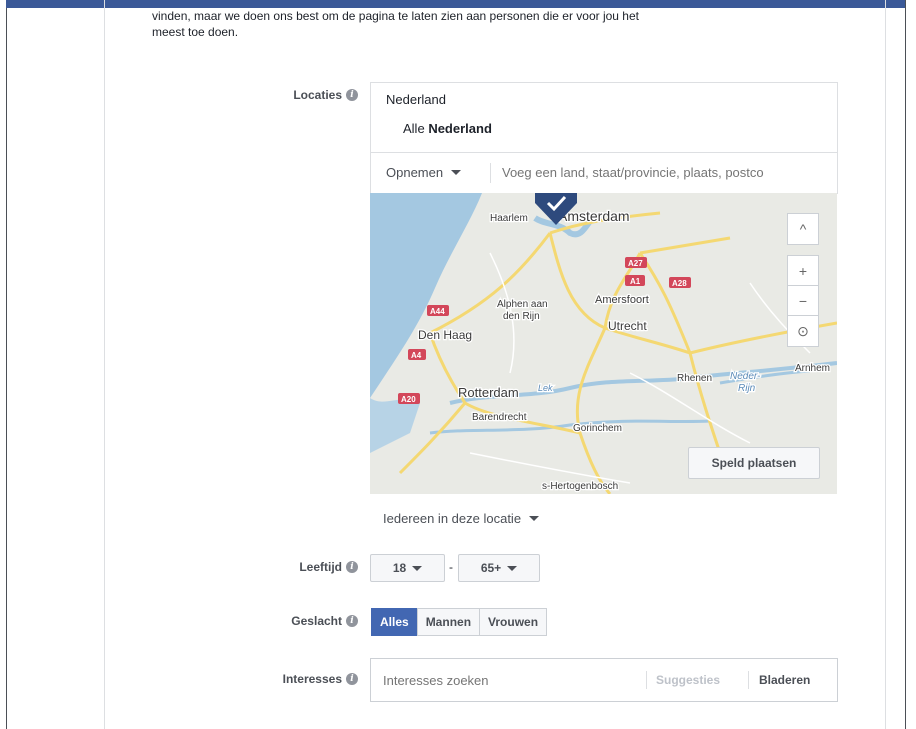 The height and width of the screenshot is (729, 916). I want to click on locations-label: Locaties i, so click(325, 95).